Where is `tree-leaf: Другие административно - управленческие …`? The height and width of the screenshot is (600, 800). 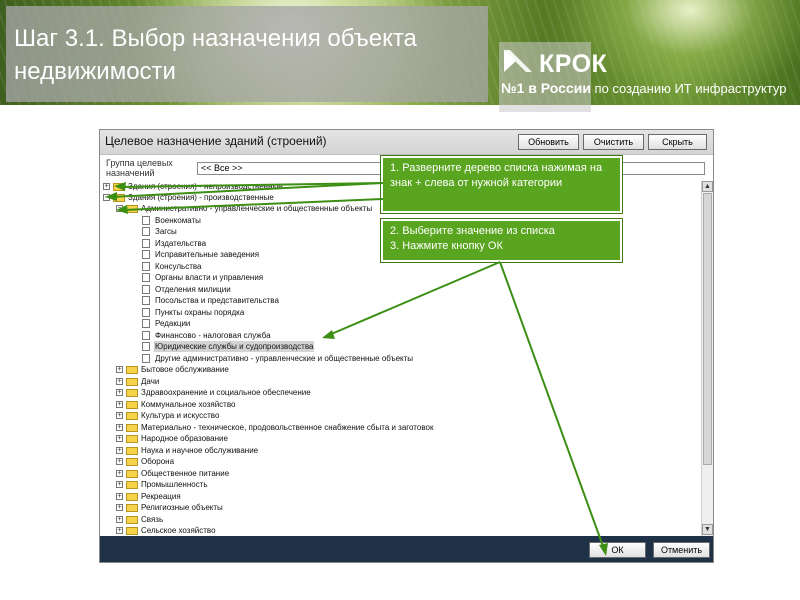
tree-leaf: Другие административно - управленческие … is located at coordinates (395, 358).